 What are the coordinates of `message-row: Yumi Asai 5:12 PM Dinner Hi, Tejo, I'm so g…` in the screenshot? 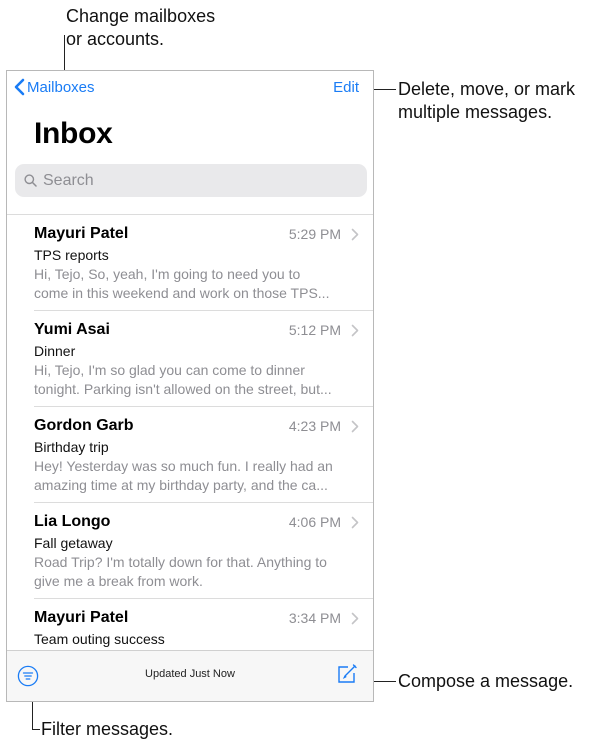 It's located at (190, 359).